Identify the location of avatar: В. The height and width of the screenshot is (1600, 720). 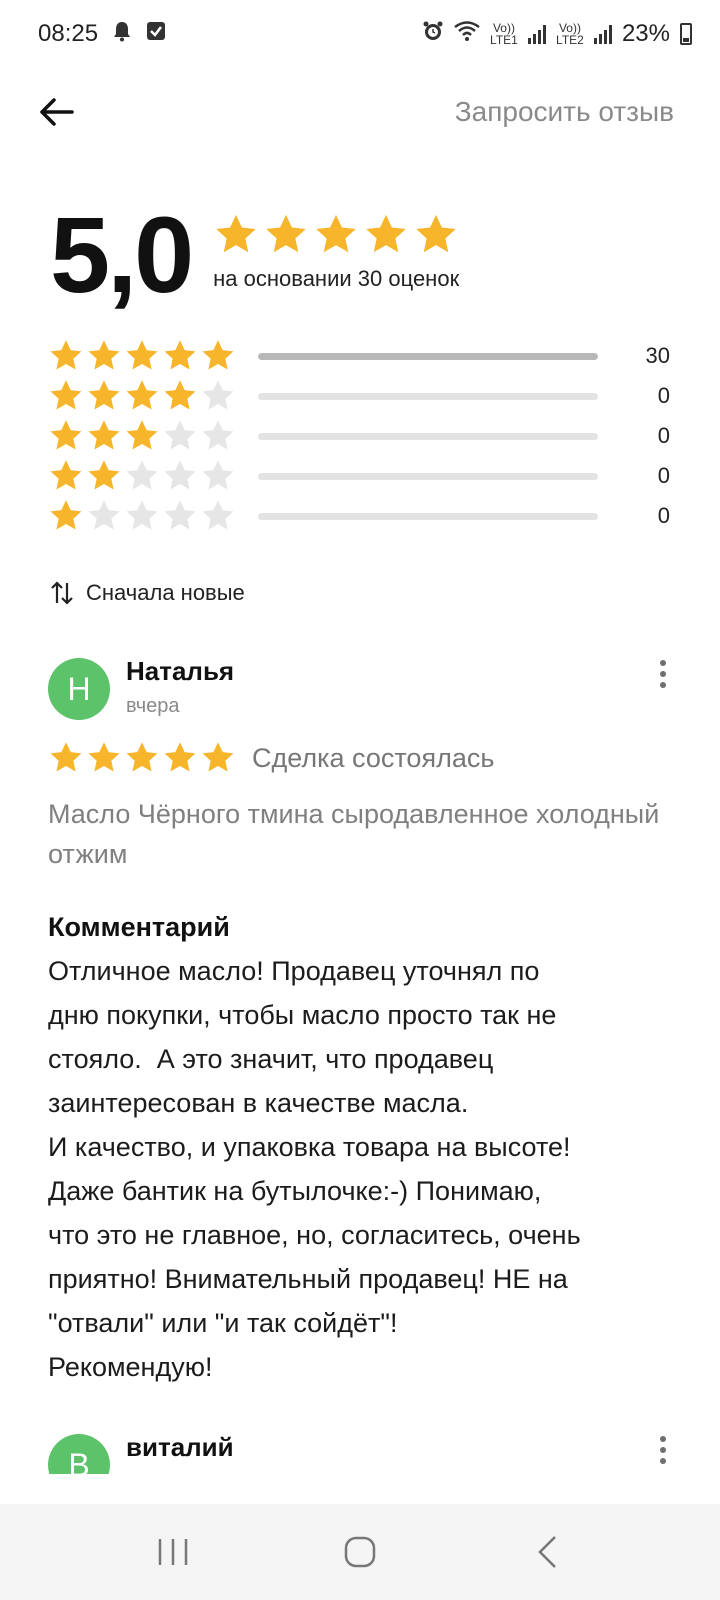
(79, 1454).